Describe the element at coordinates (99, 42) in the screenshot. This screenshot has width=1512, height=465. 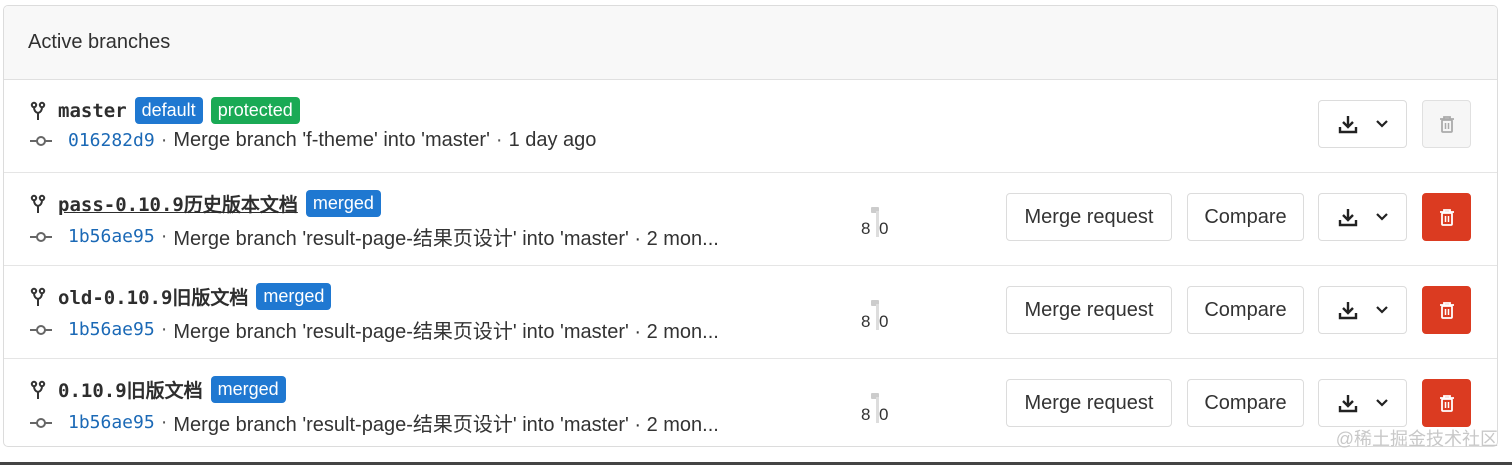
I see `panel-title: Active branches` at that location.